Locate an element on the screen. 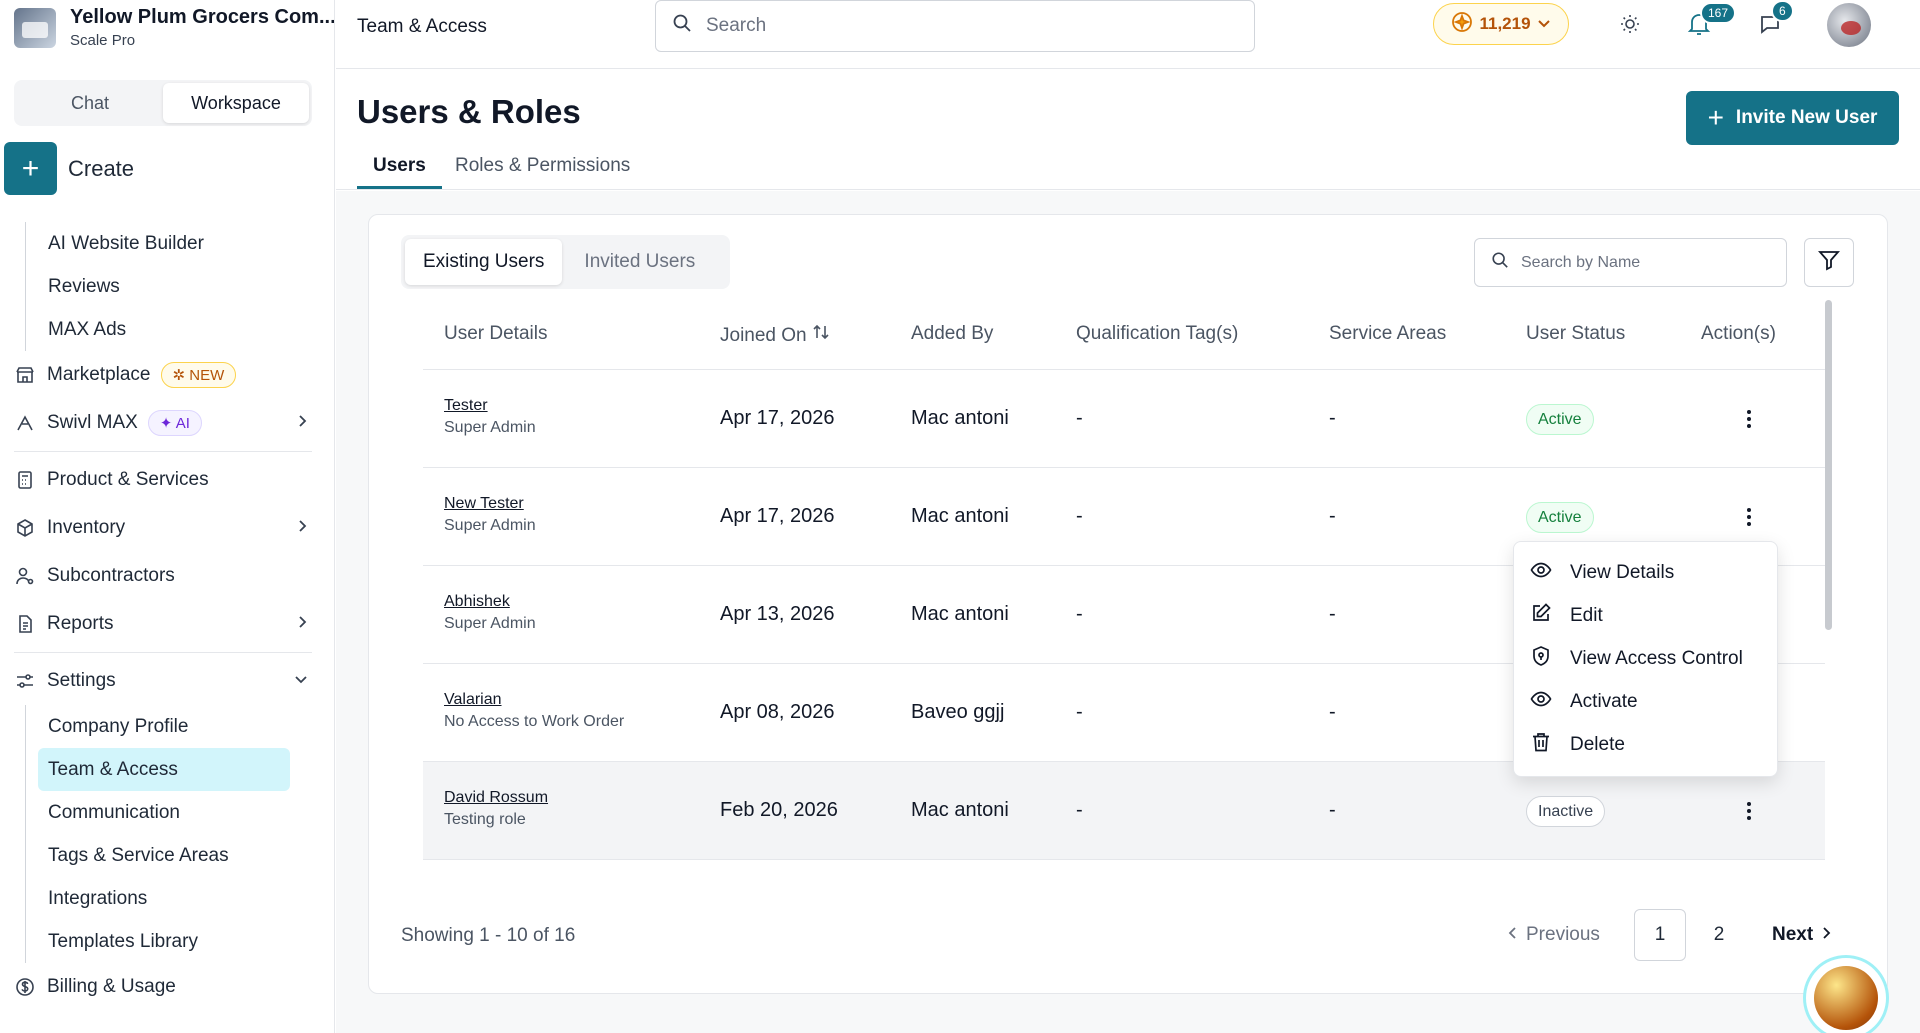 This screenshot has height=1033, width=1920. page-tabs: Users Roles & Permissions is located at coordinates (1128, 169).